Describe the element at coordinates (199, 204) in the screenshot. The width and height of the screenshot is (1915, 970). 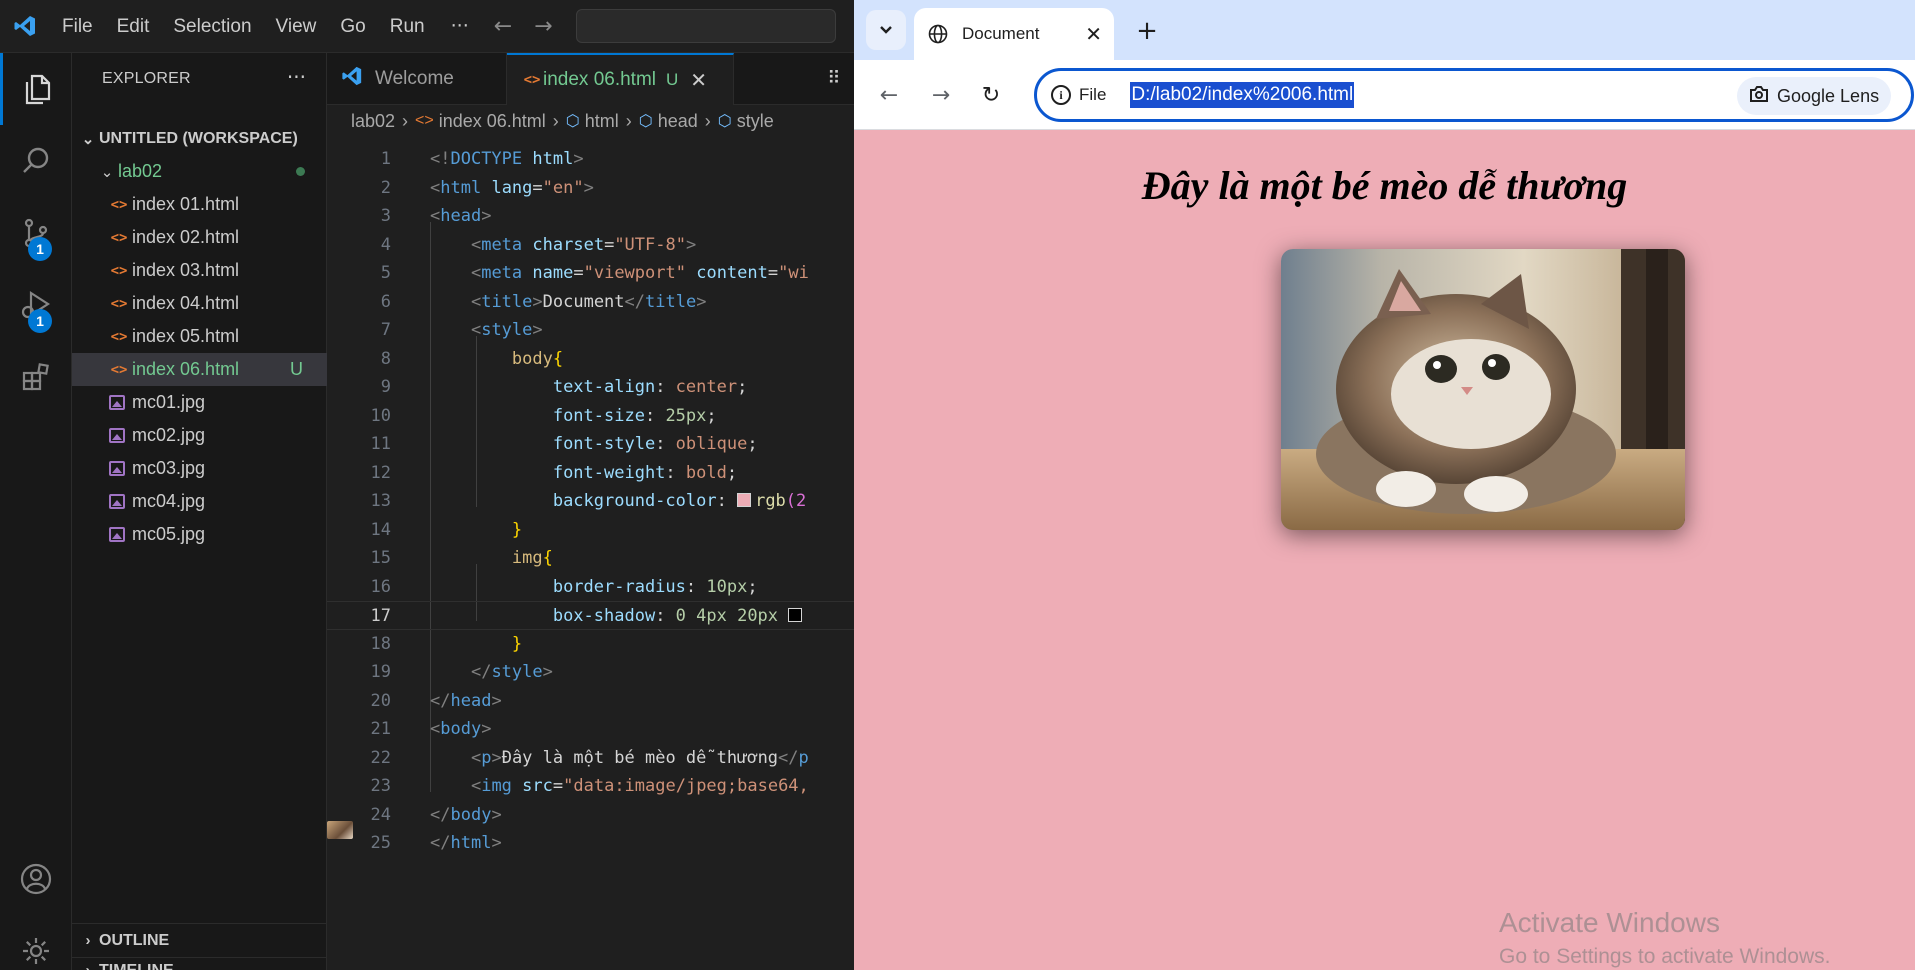
I see `file-item: <> index 01.html` at that location.